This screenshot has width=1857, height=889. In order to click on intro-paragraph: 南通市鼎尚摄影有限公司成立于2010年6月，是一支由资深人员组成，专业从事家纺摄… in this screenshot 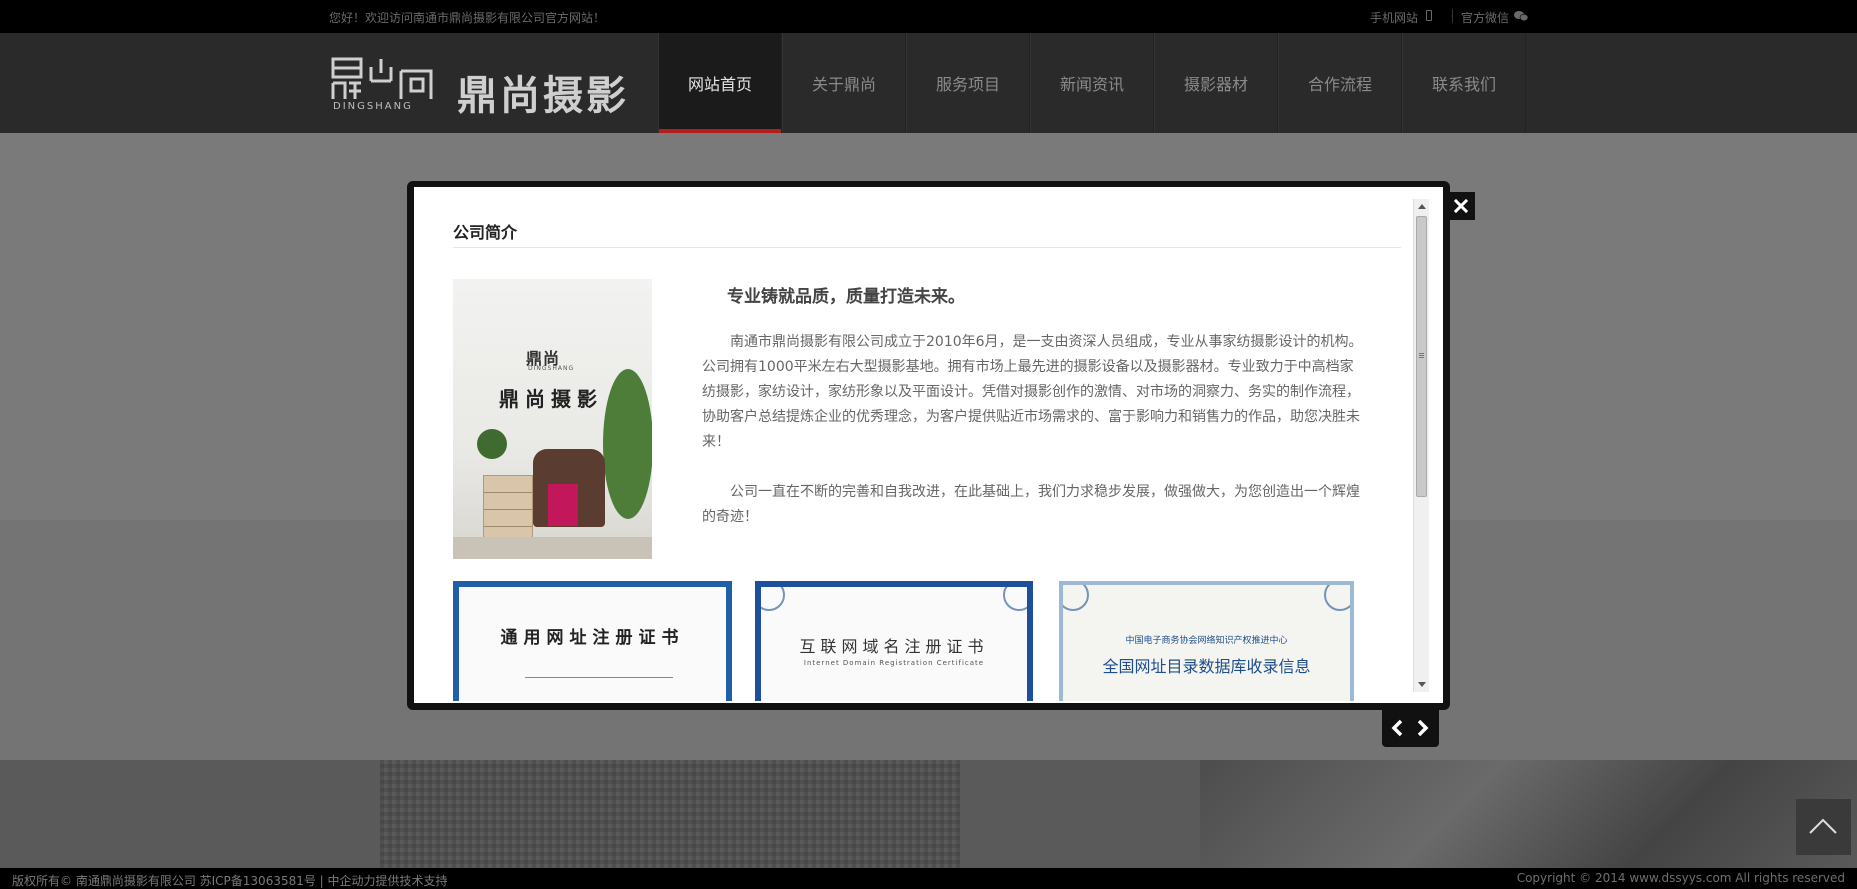, I will do `click(1032, 392)`.